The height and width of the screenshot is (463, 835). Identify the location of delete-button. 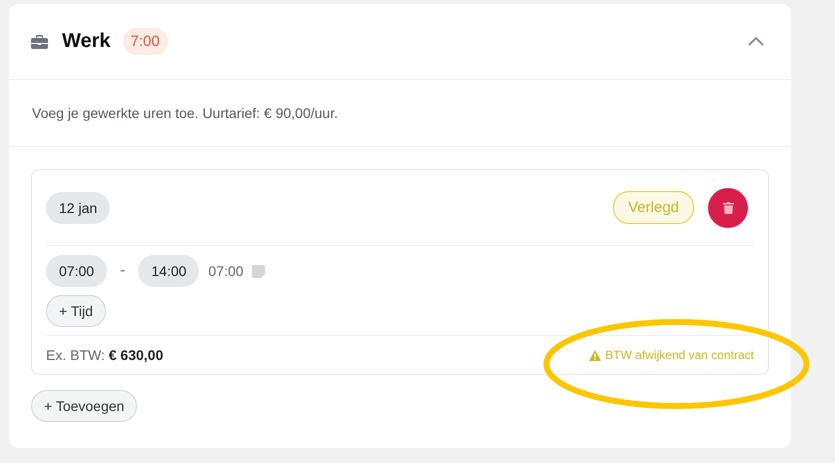
(728, 208).